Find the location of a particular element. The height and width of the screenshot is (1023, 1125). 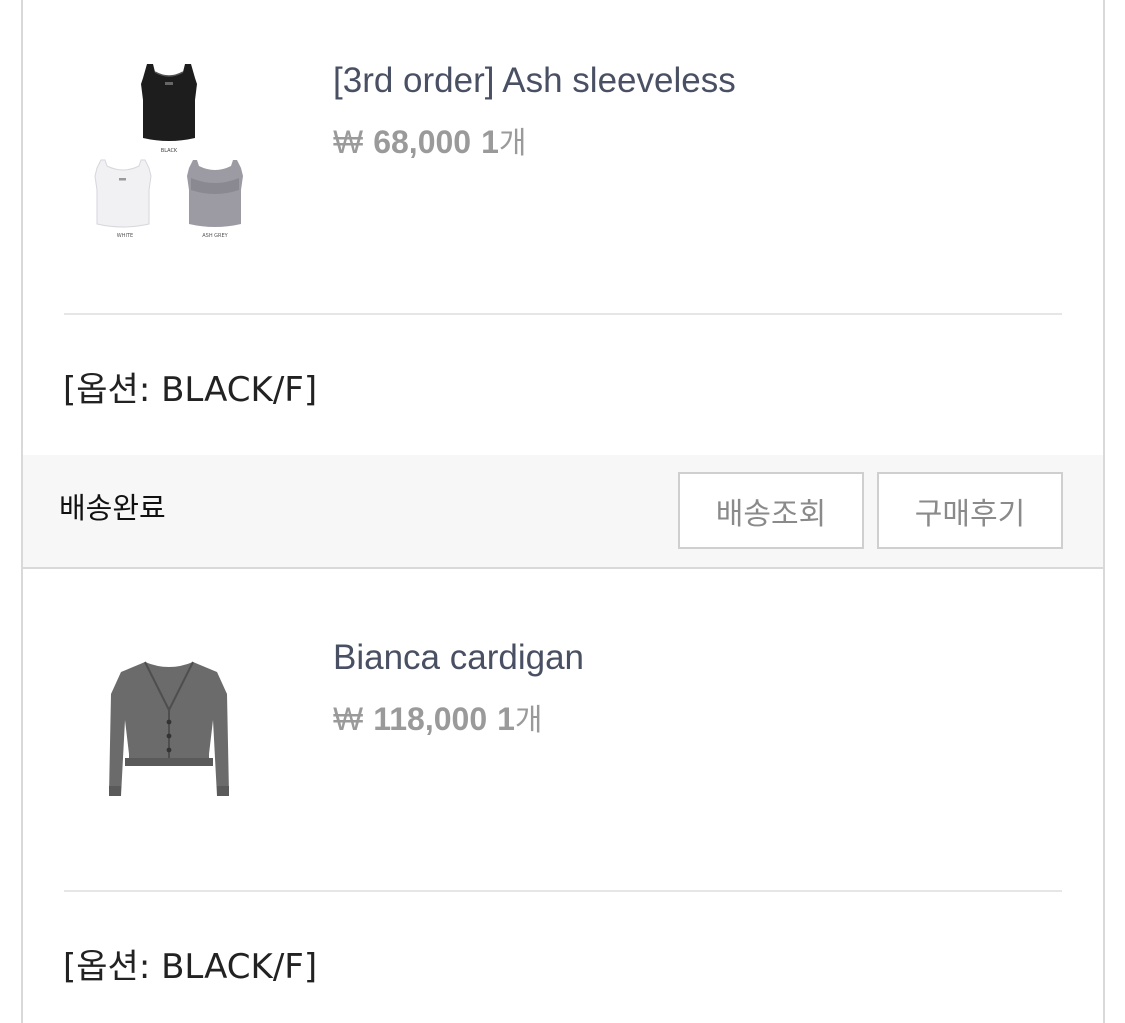

product-thumbnail is located at coordinates (169, 750).